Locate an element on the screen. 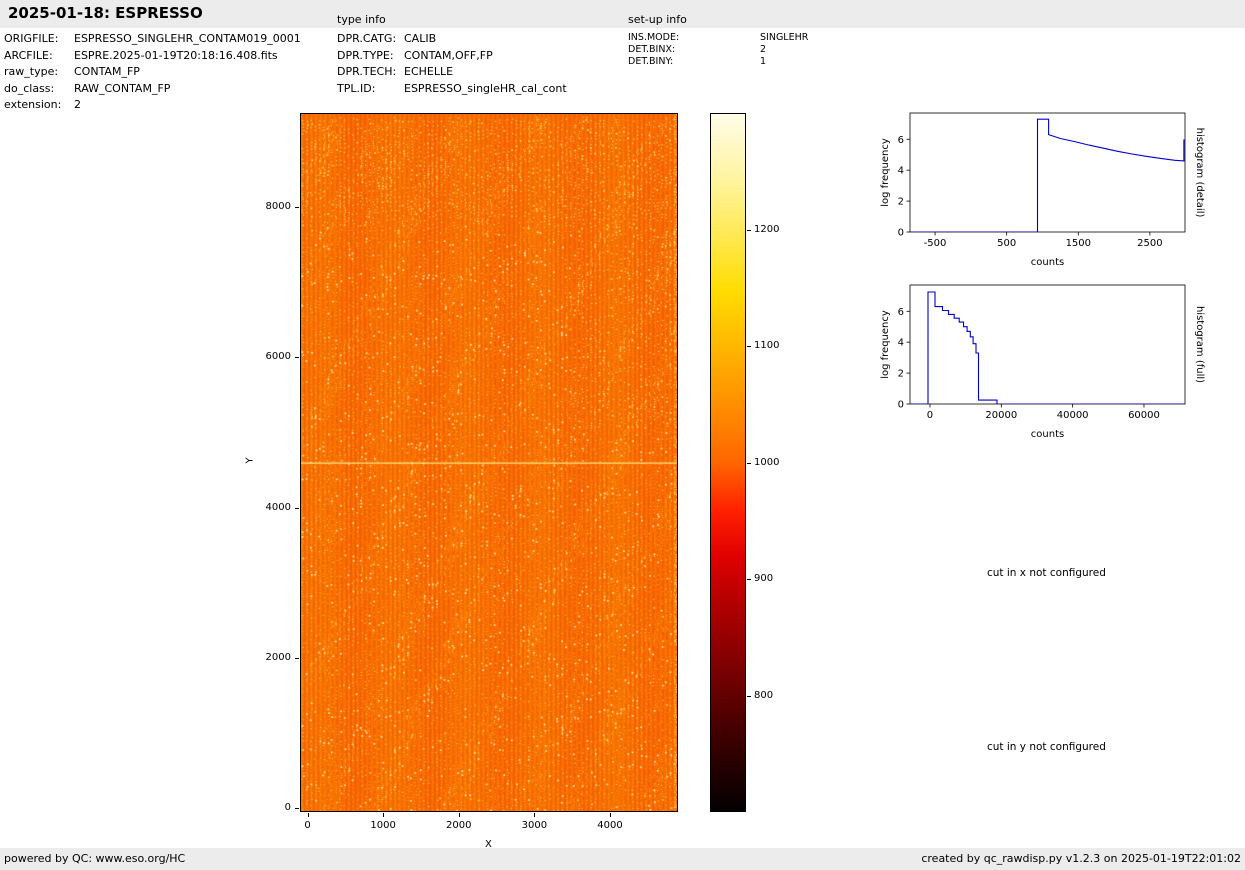 The height and width of the screenshot is (870, 1245). meta-value: 2 is located at coordinates (77, 105).